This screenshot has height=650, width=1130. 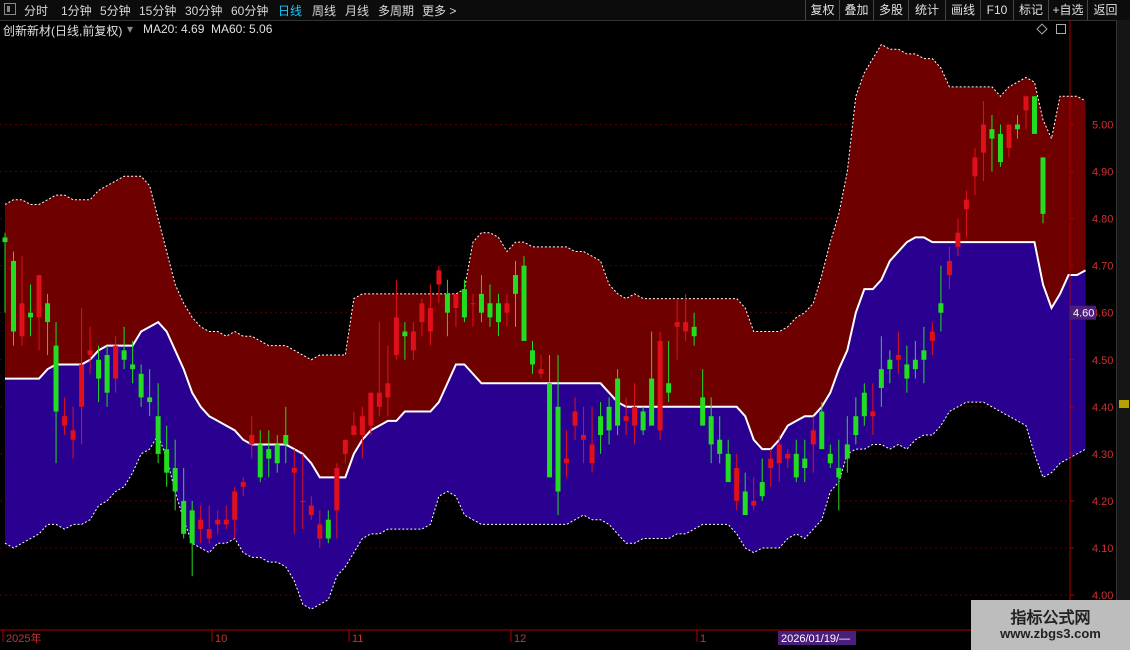 I want to click on price-tick-label: 4.50, so click(x=1102, y=361).